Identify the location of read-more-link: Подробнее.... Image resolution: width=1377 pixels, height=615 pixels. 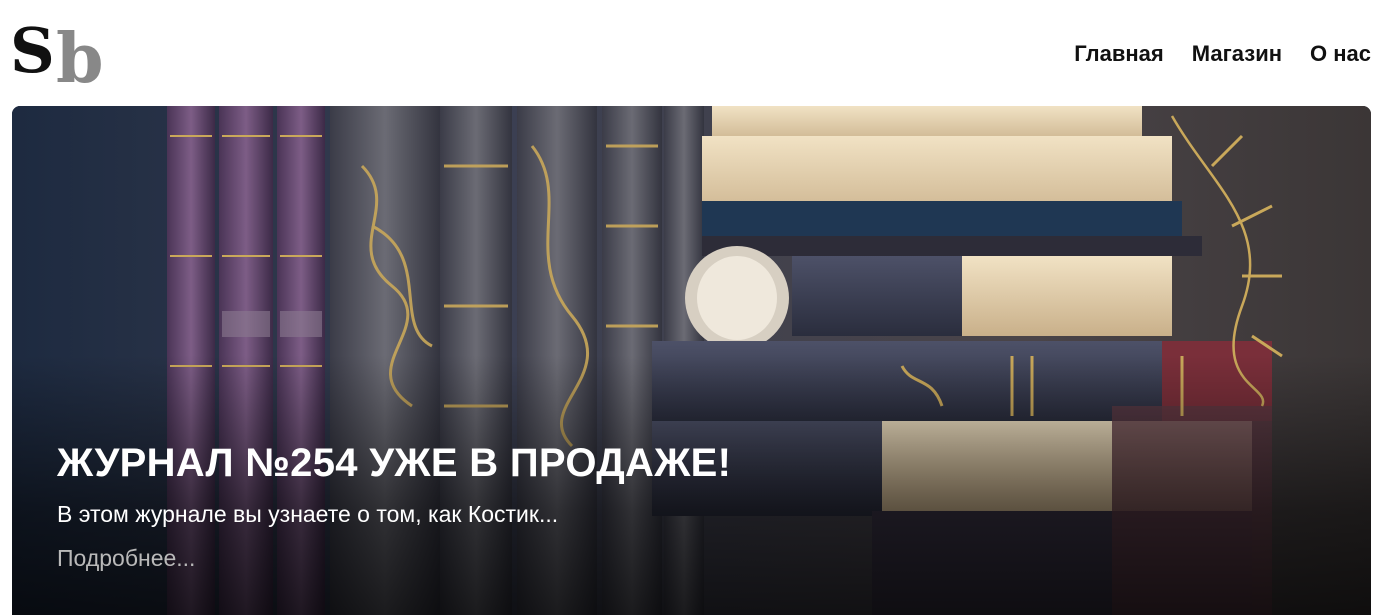
(126, 558).